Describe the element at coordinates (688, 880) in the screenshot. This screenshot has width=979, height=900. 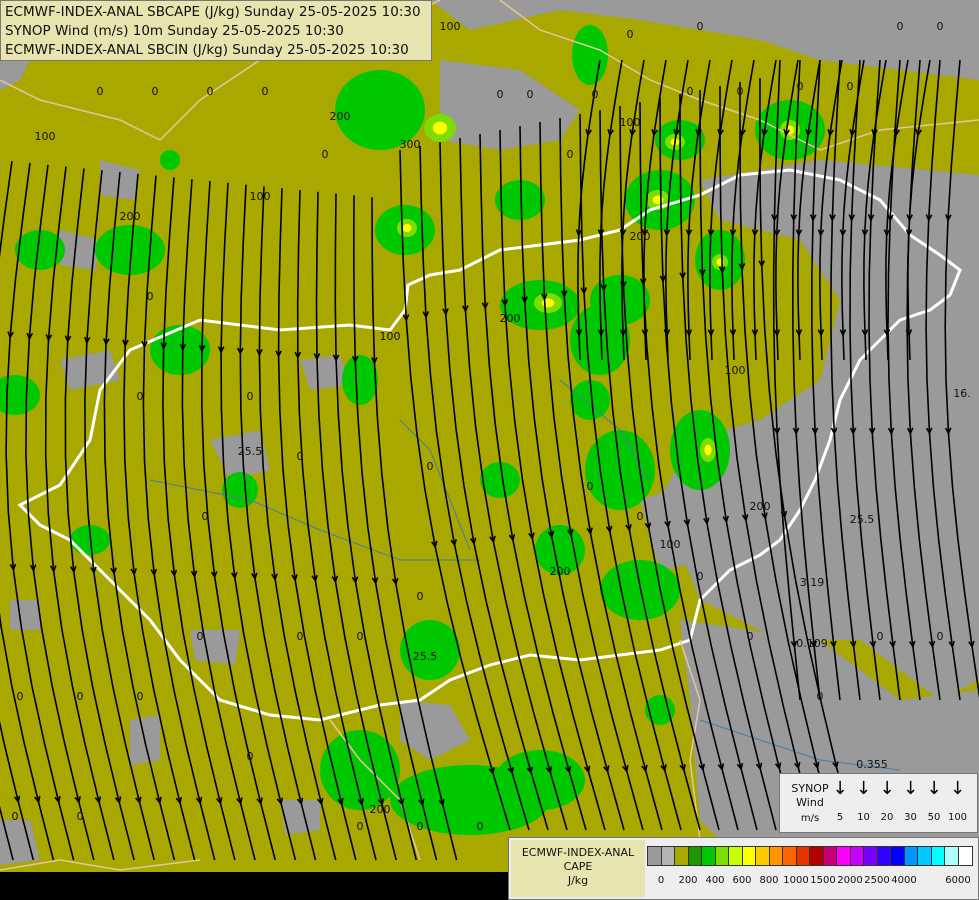
I see `cape-legend-tick: 200` at that location.